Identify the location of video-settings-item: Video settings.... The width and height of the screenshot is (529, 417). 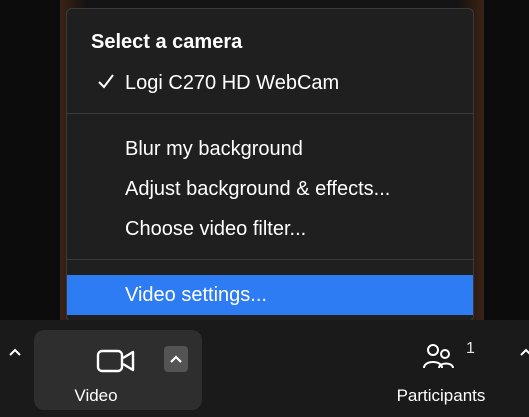
(270, 295).